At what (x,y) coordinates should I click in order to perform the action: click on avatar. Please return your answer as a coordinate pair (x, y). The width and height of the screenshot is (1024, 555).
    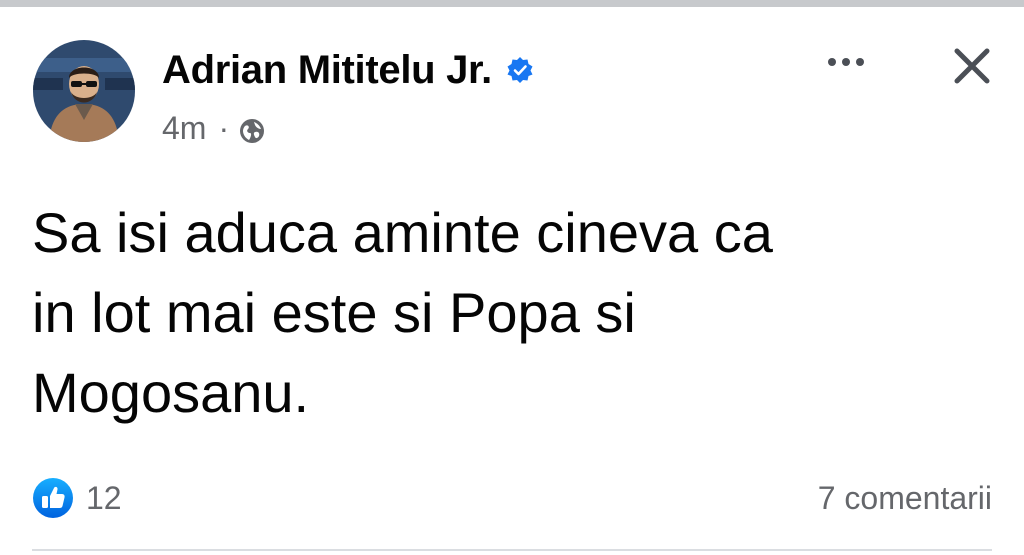
    Looking at the image, I should click on (84, 91).